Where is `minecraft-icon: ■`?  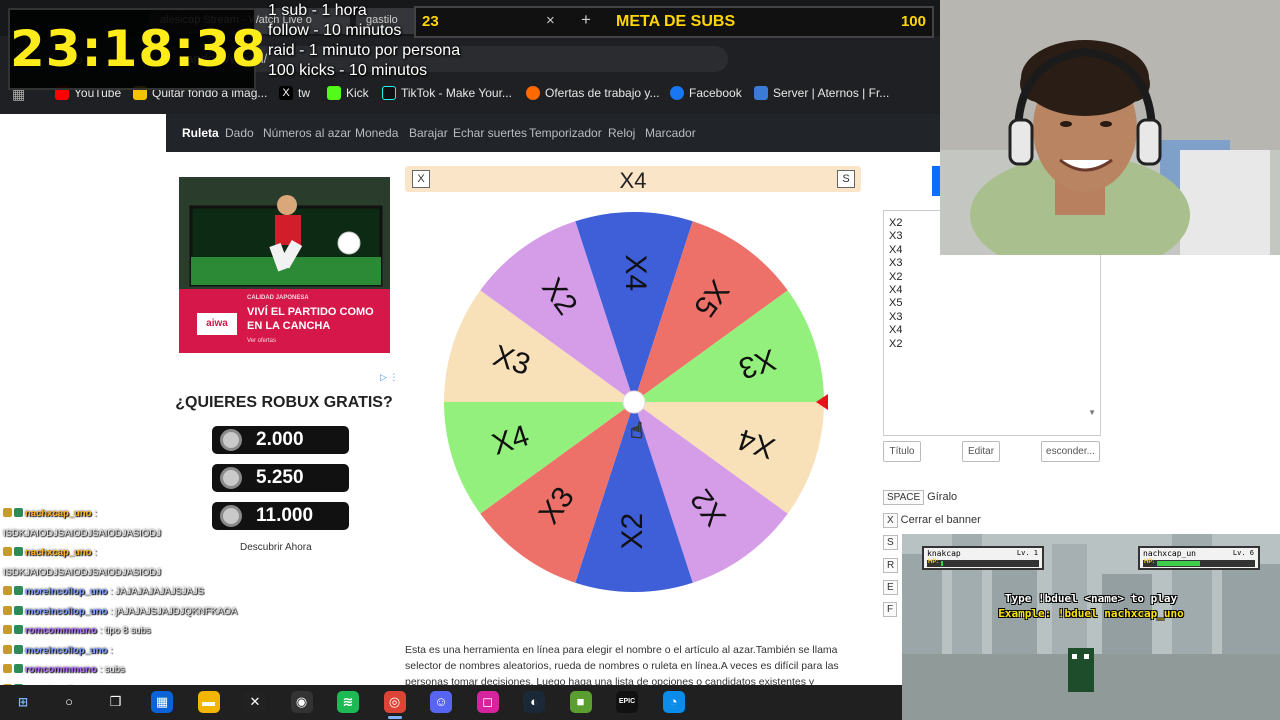
minecraft-icon: ■ is located at coordinates (580, 702).